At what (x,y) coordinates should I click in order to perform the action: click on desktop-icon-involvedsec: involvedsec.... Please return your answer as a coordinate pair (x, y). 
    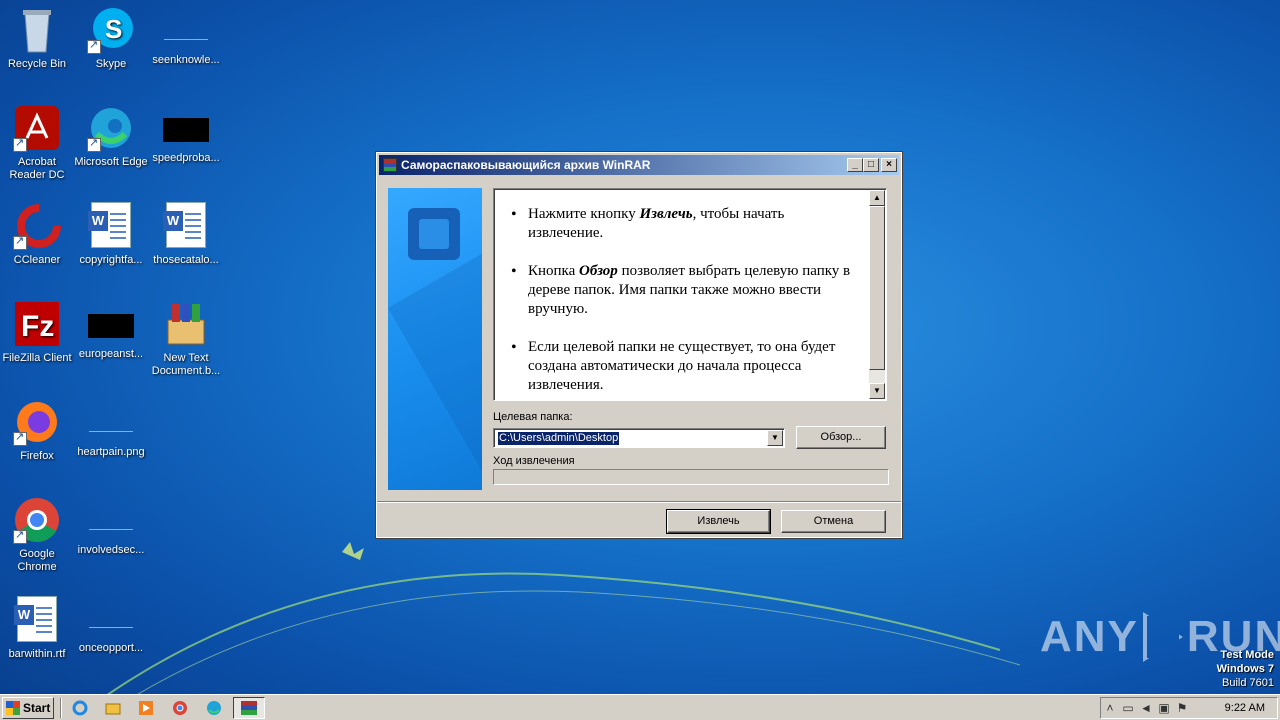
    Looking at the image, I should click on (111, 526).